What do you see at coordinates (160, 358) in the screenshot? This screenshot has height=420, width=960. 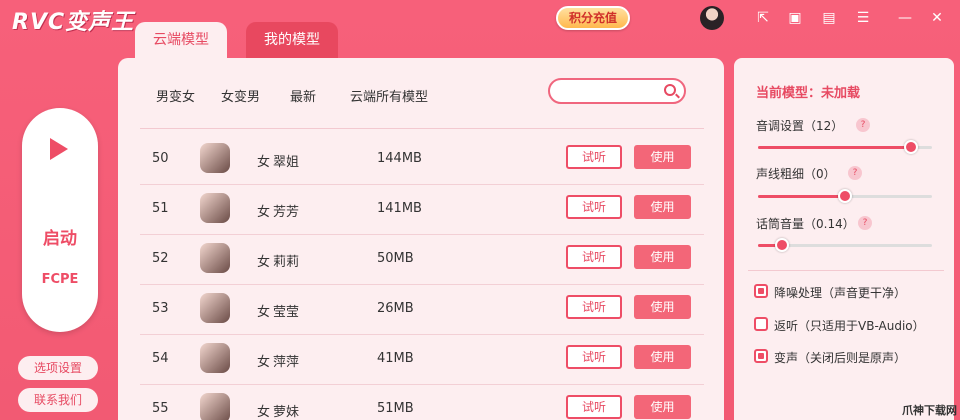 I see `model-number: 54` at bounding box center [160, 358].